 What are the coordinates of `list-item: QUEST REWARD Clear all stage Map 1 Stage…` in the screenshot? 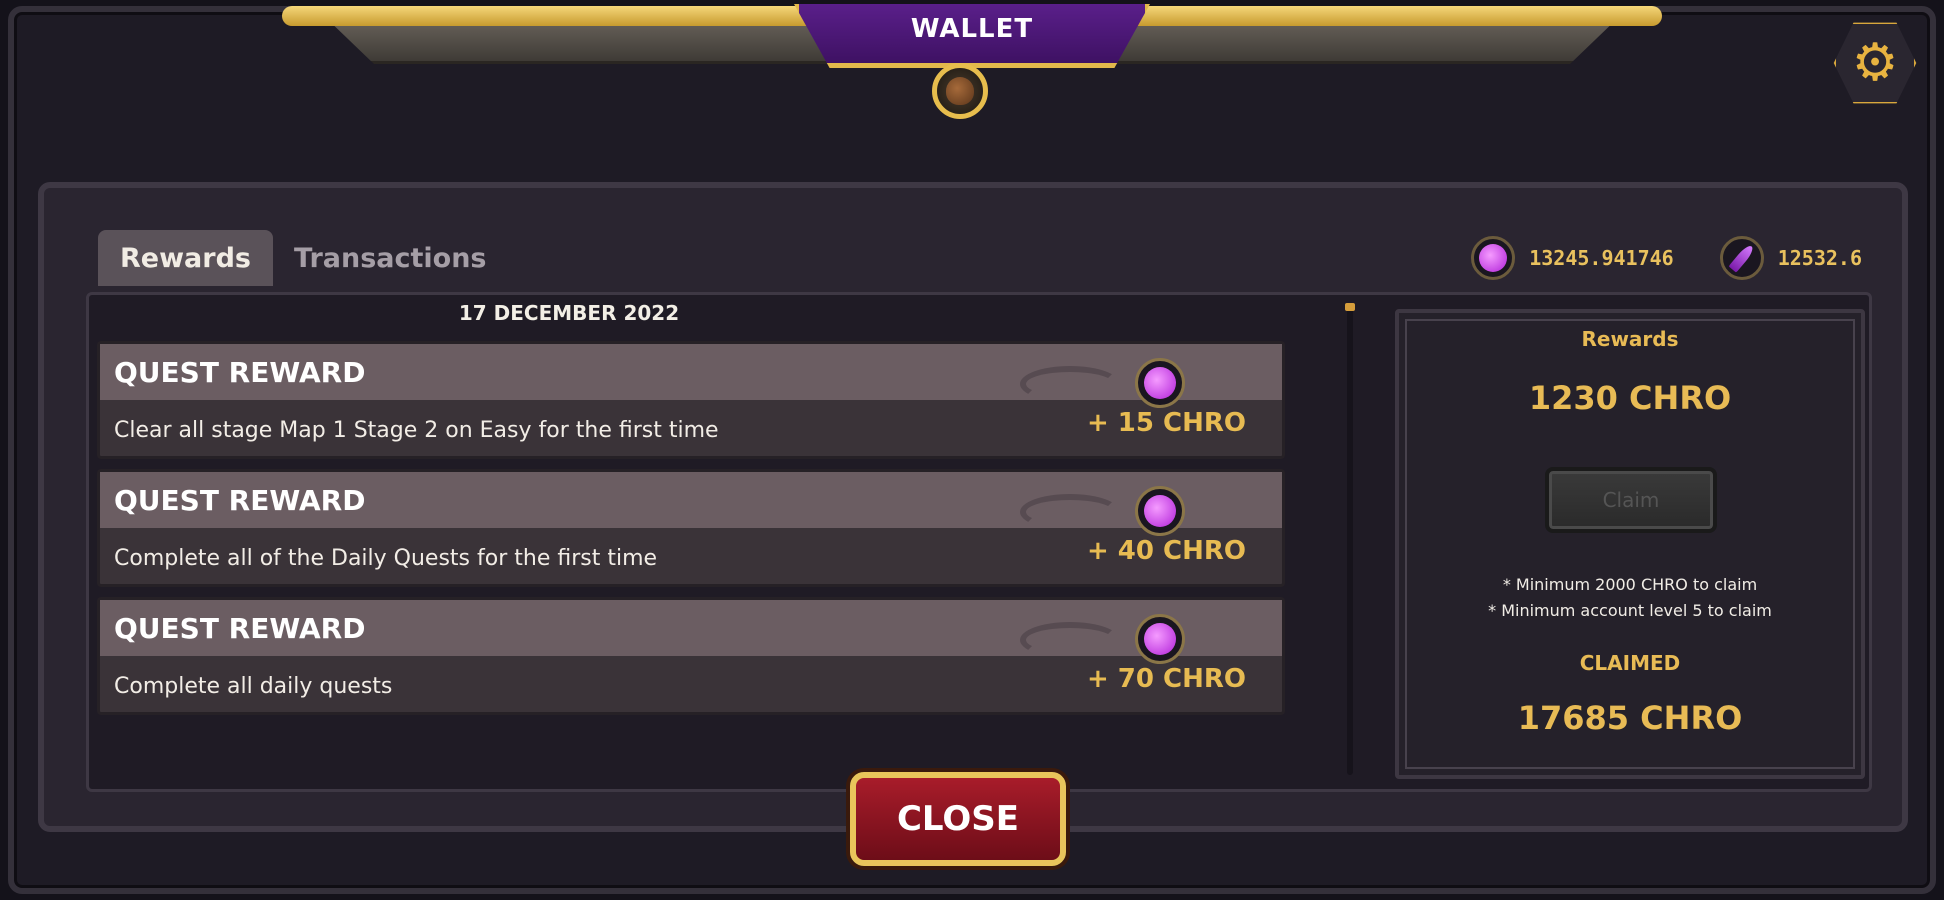 It's located at (691, 400).